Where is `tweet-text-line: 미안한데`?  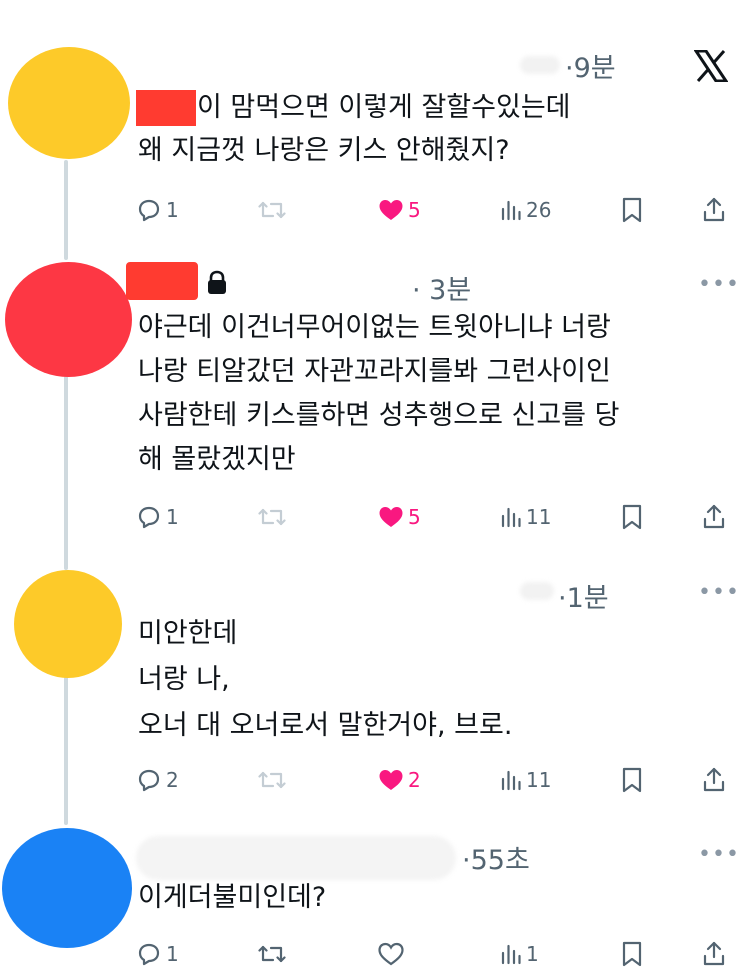 tweet-text-line: 미안한데 is located at coordinates (188, 633).